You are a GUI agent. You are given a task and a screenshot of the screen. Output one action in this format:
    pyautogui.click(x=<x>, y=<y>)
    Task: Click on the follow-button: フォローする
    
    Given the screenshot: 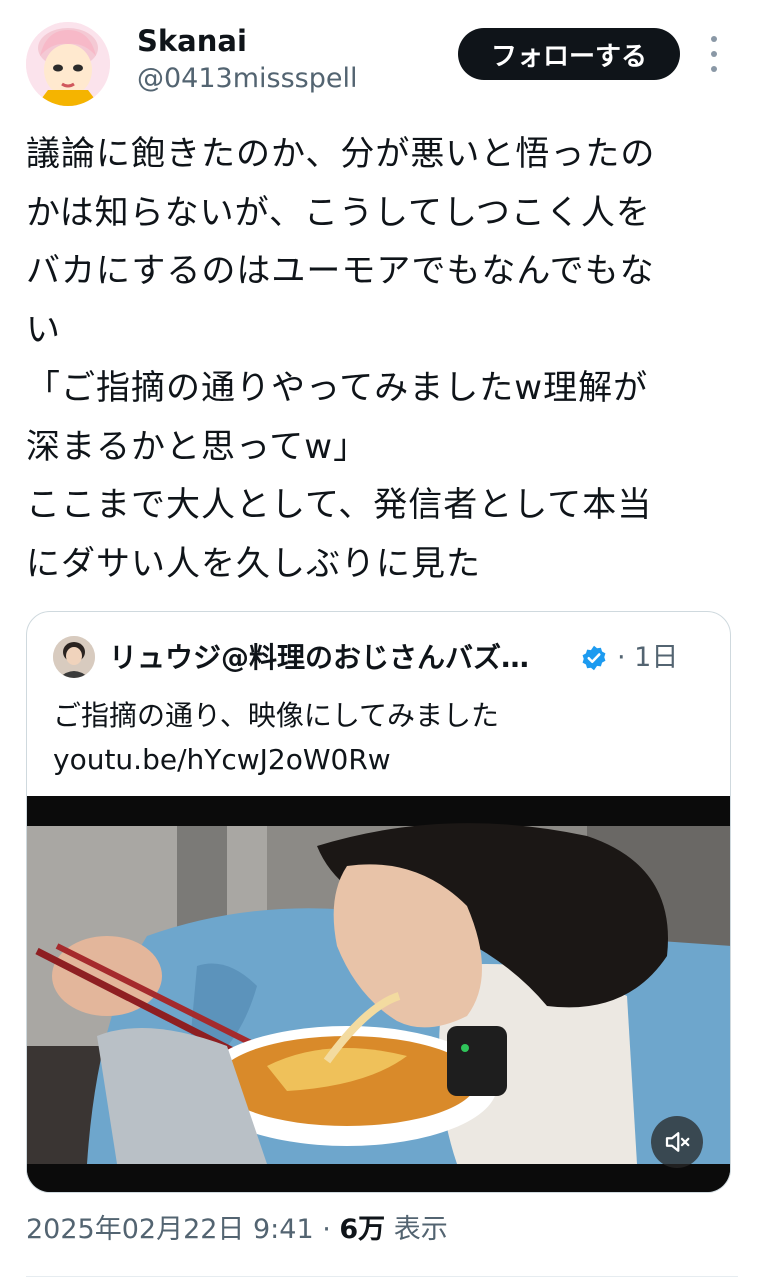 What is the action you would take?
    pyautogui.click(x=569, y=54)
    